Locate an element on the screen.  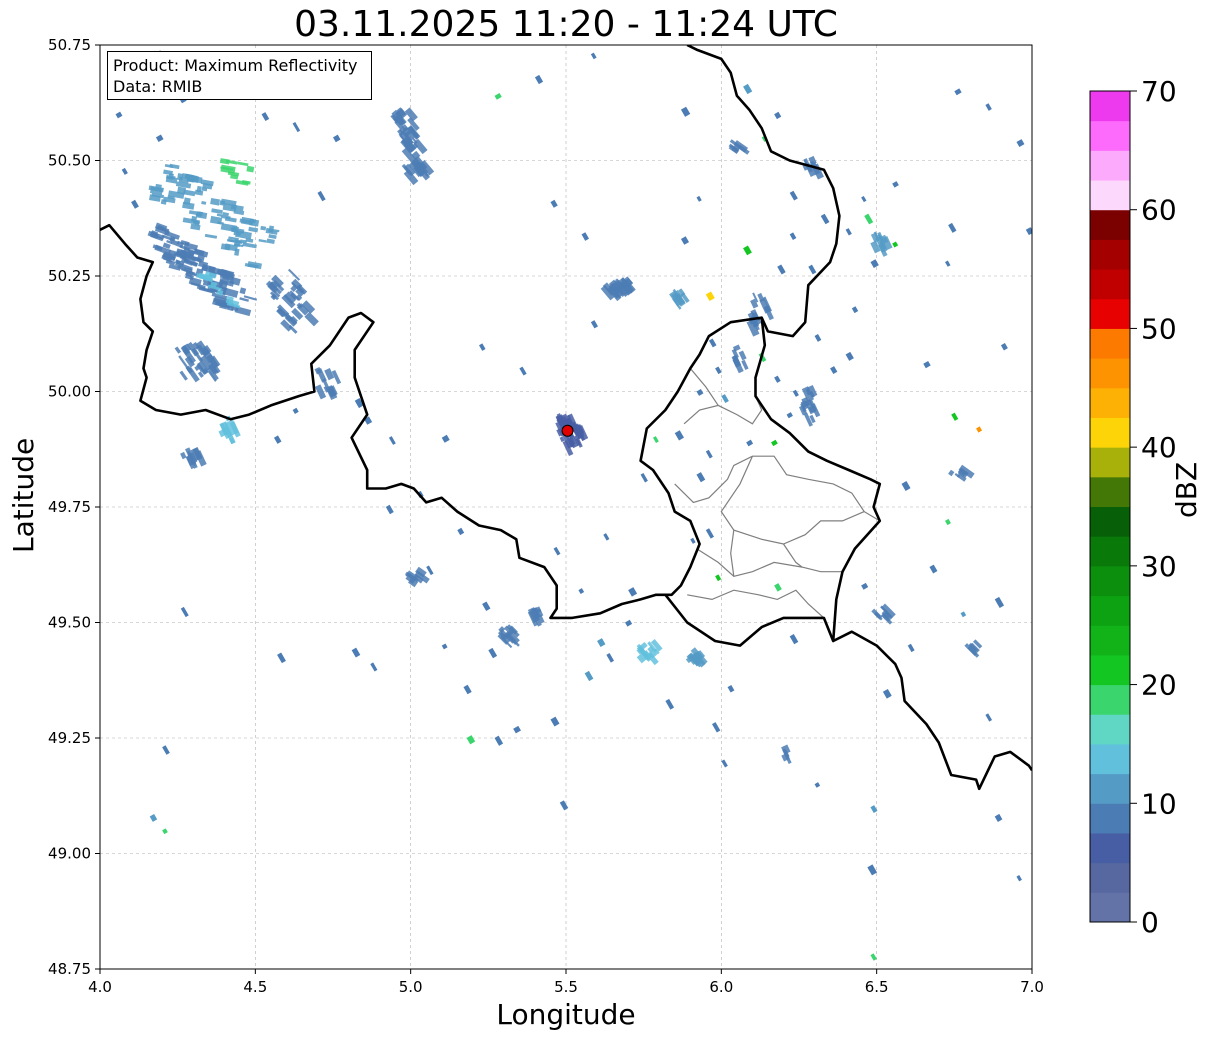
colorbar-tick-label: 0 is located at coordinates (1150, 922).